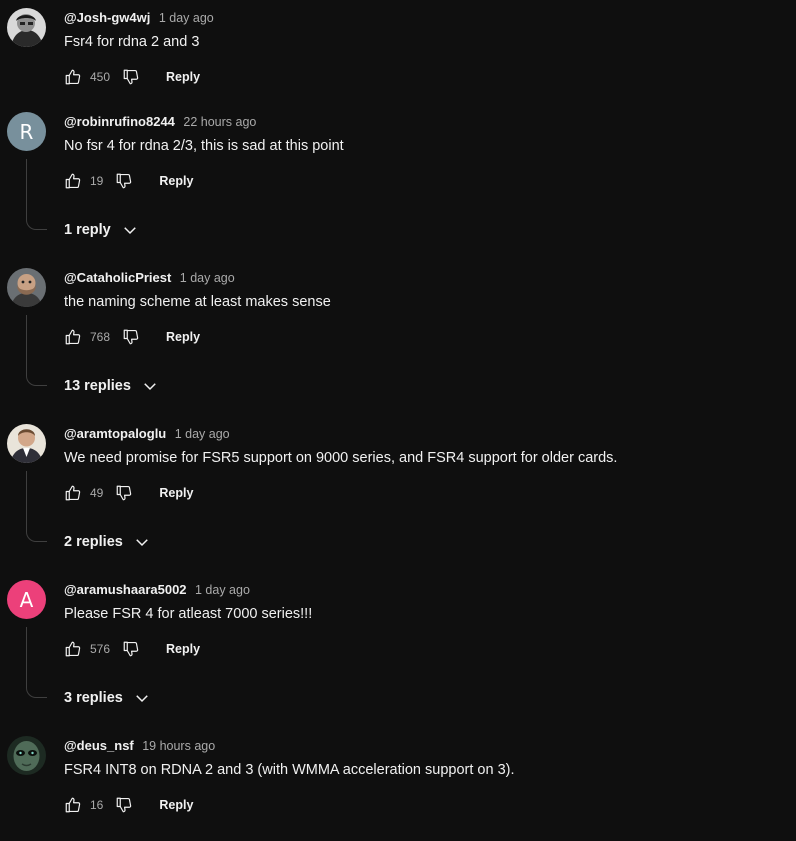 This screenshot has width=796, height=841. What do you see at coordinates (219, 122) in the screenshot?
I see `comment-timestamp: 22 hours ago` at bounding box center [219, 122].